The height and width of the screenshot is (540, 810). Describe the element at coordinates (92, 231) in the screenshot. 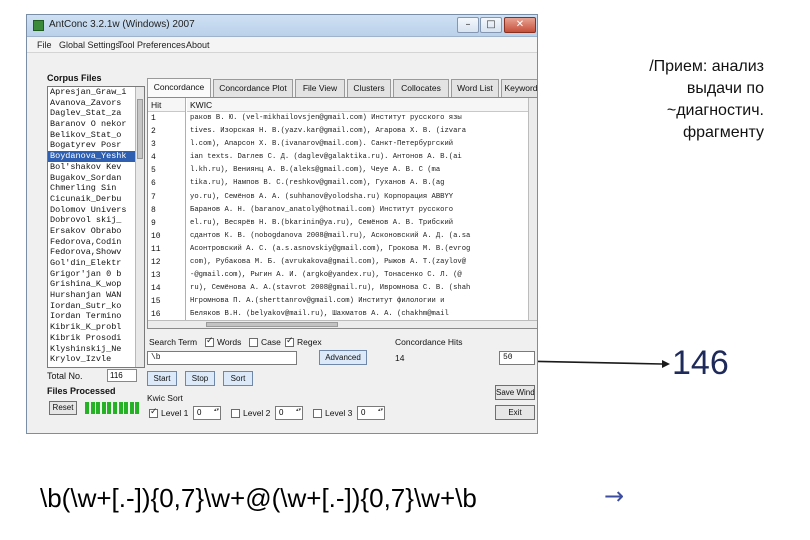

I see `corpus-file-item: Ersakov Obrabo` at that location.